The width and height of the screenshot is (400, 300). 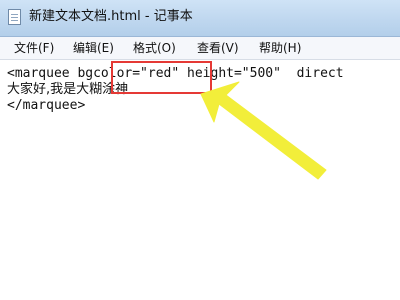 What do you see at coordinates (200, 18) in the screenshot?
I see `title-bar: 新建文本文档.html - 记事本` at bounding box center [200, 18].